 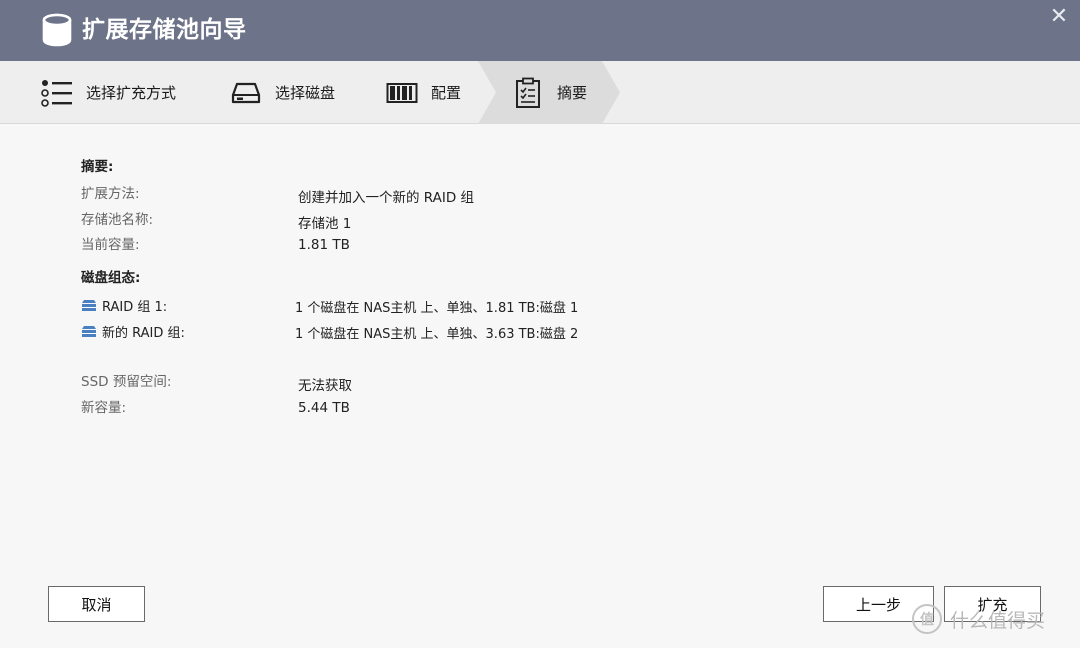 What do you see at coordinates (126, 382) in the screenshot?
I see `ssd-reserve-label: SSD 预留空间:` at bounding box center [126, 382].